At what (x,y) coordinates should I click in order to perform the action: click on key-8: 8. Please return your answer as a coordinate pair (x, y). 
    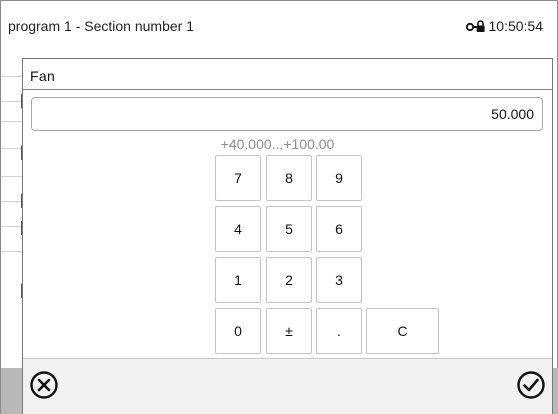
    Looking at the image, I should click on (289, 178).